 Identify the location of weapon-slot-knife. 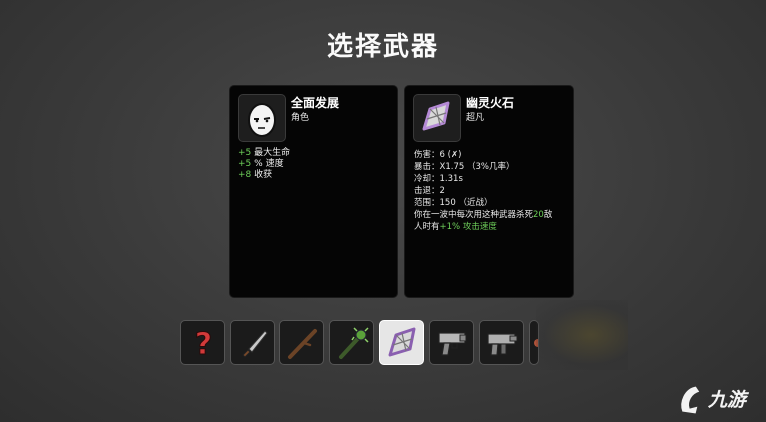
(252, 342).